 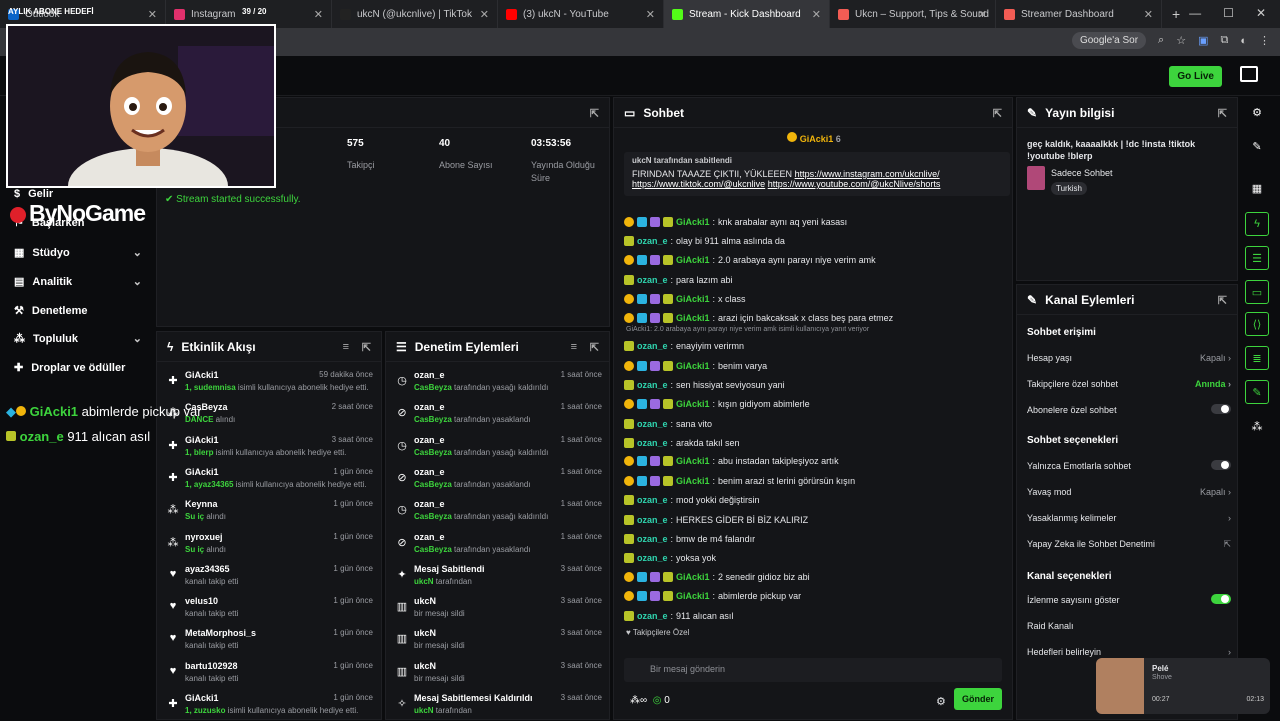 What do you see at coordinates (1257, 224) in the screenshot?
I see `rail-bolt-icon: ϟ` at bounding box center [1257, 224].